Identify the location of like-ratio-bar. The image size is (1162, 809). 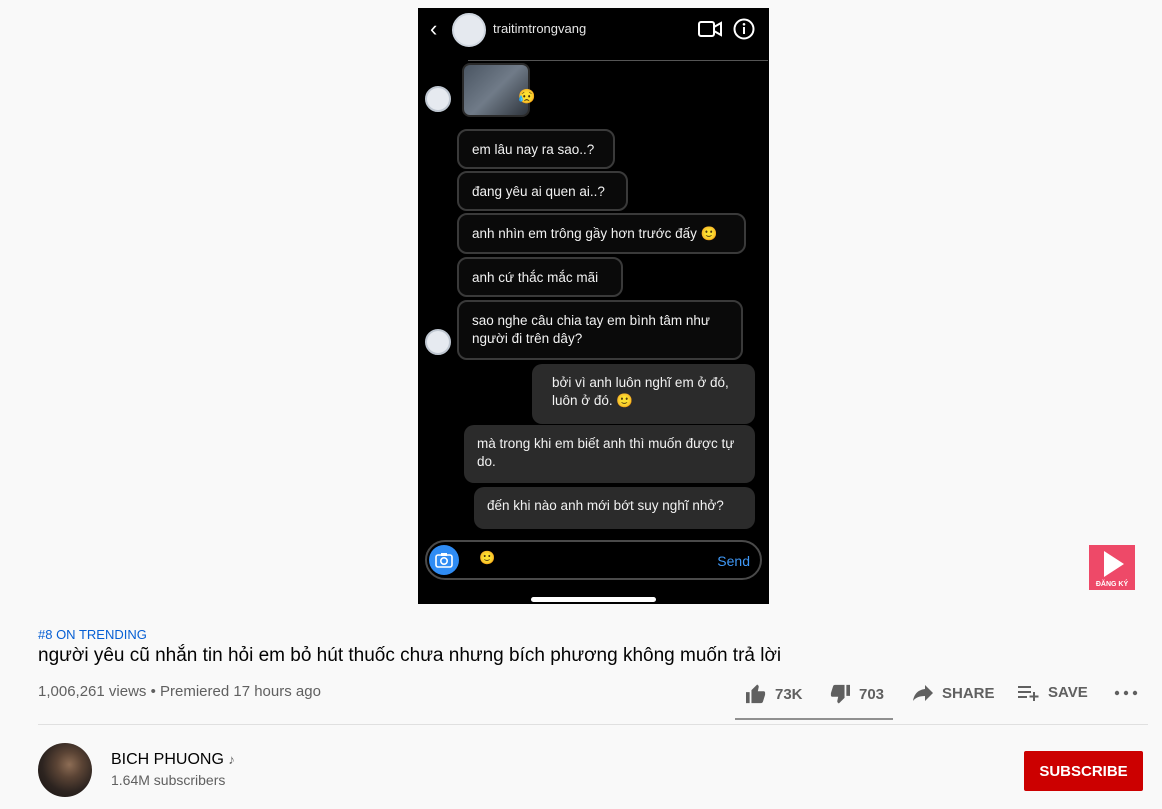
(814, 719).